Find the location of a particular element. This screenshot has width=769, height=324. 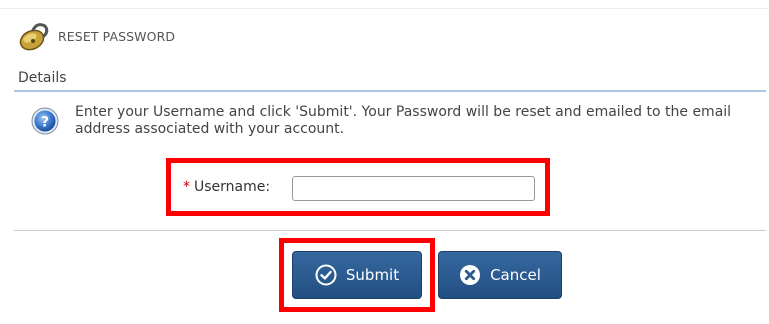

username-input is located at coordinates (413, 188).